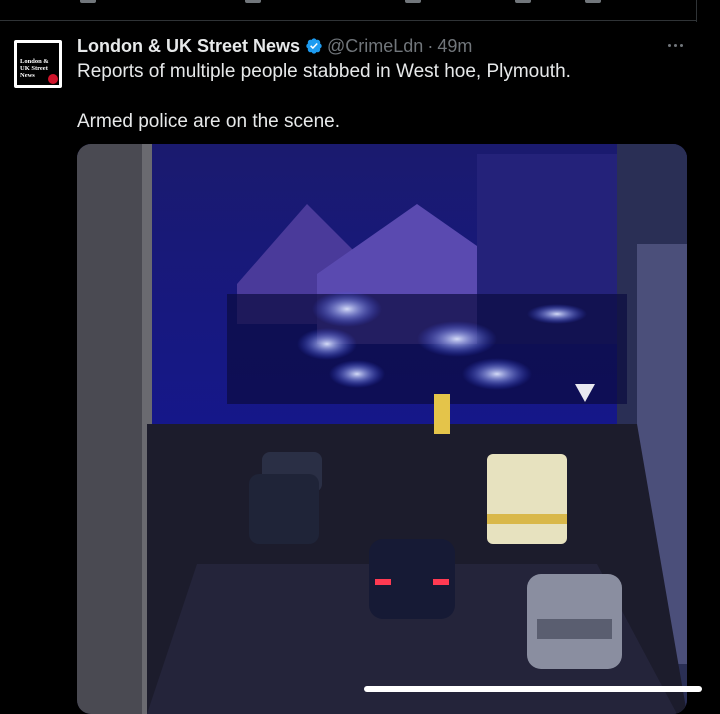  What do you see at coordinates (413, 1) in the screenshot?
I see `like-icon` at bounding box center [413, 1].